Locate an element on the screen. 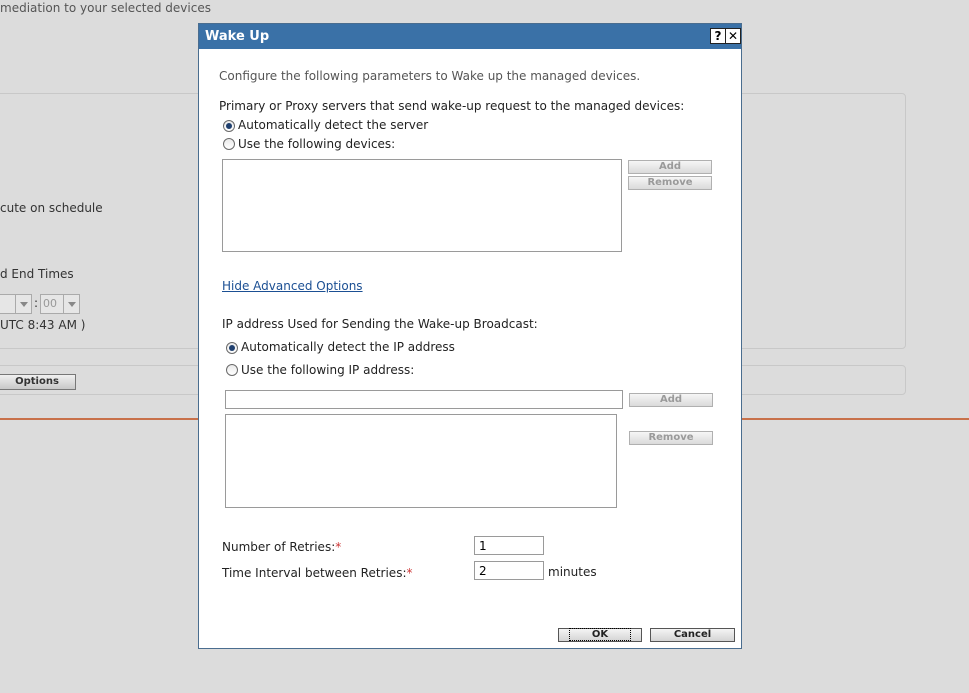 This screenshot has height=693, width=969. remove-ip-button: Remove is located at coordinates (671, 438).